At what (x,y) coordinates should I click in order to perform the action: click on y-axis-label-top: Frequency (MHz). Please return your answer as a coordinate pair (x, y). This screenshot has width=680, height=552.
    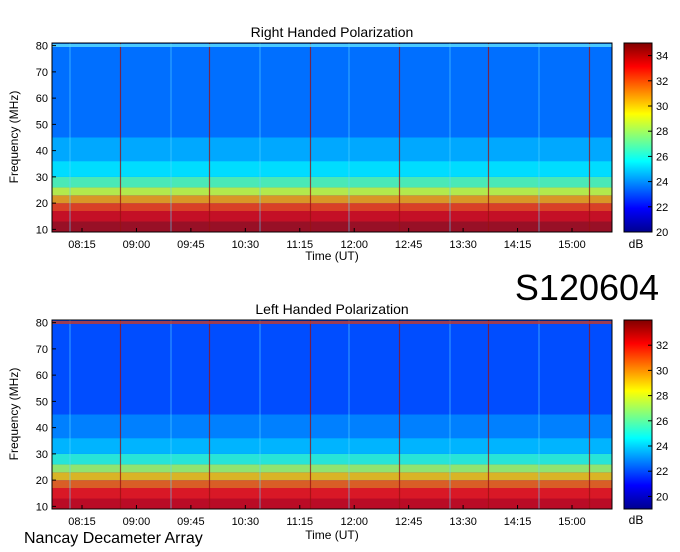
    Looking at the image, I should click on (14, 137).